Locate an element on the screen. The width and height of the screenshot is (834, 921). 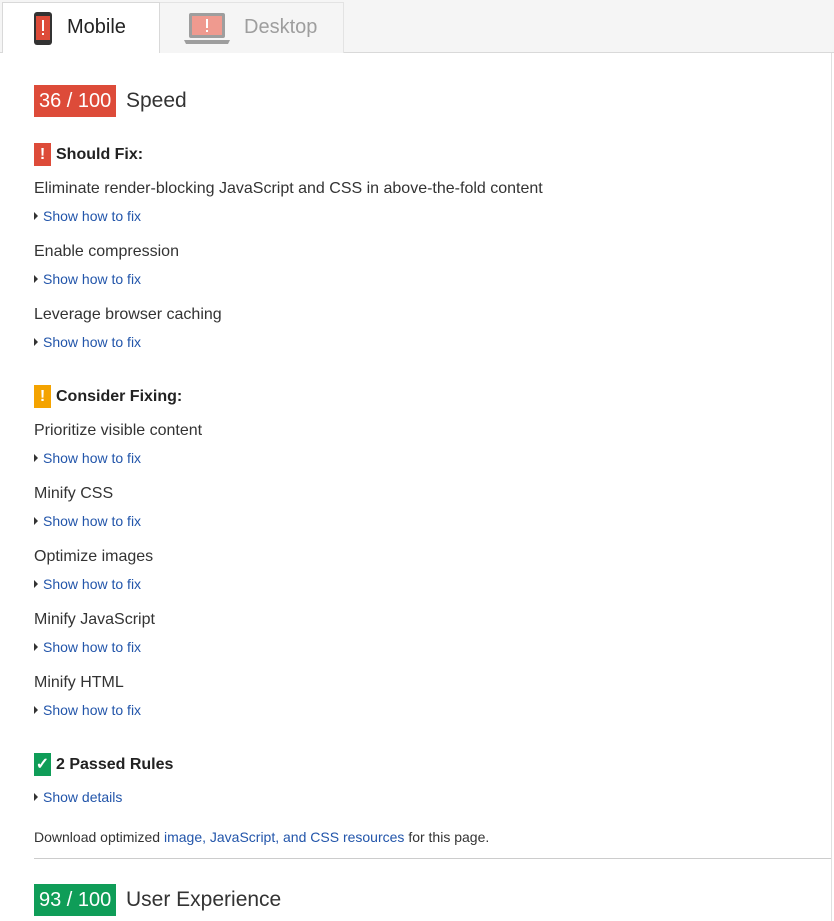
rule-title: Minify HTML is located at coordinates (79, 682).